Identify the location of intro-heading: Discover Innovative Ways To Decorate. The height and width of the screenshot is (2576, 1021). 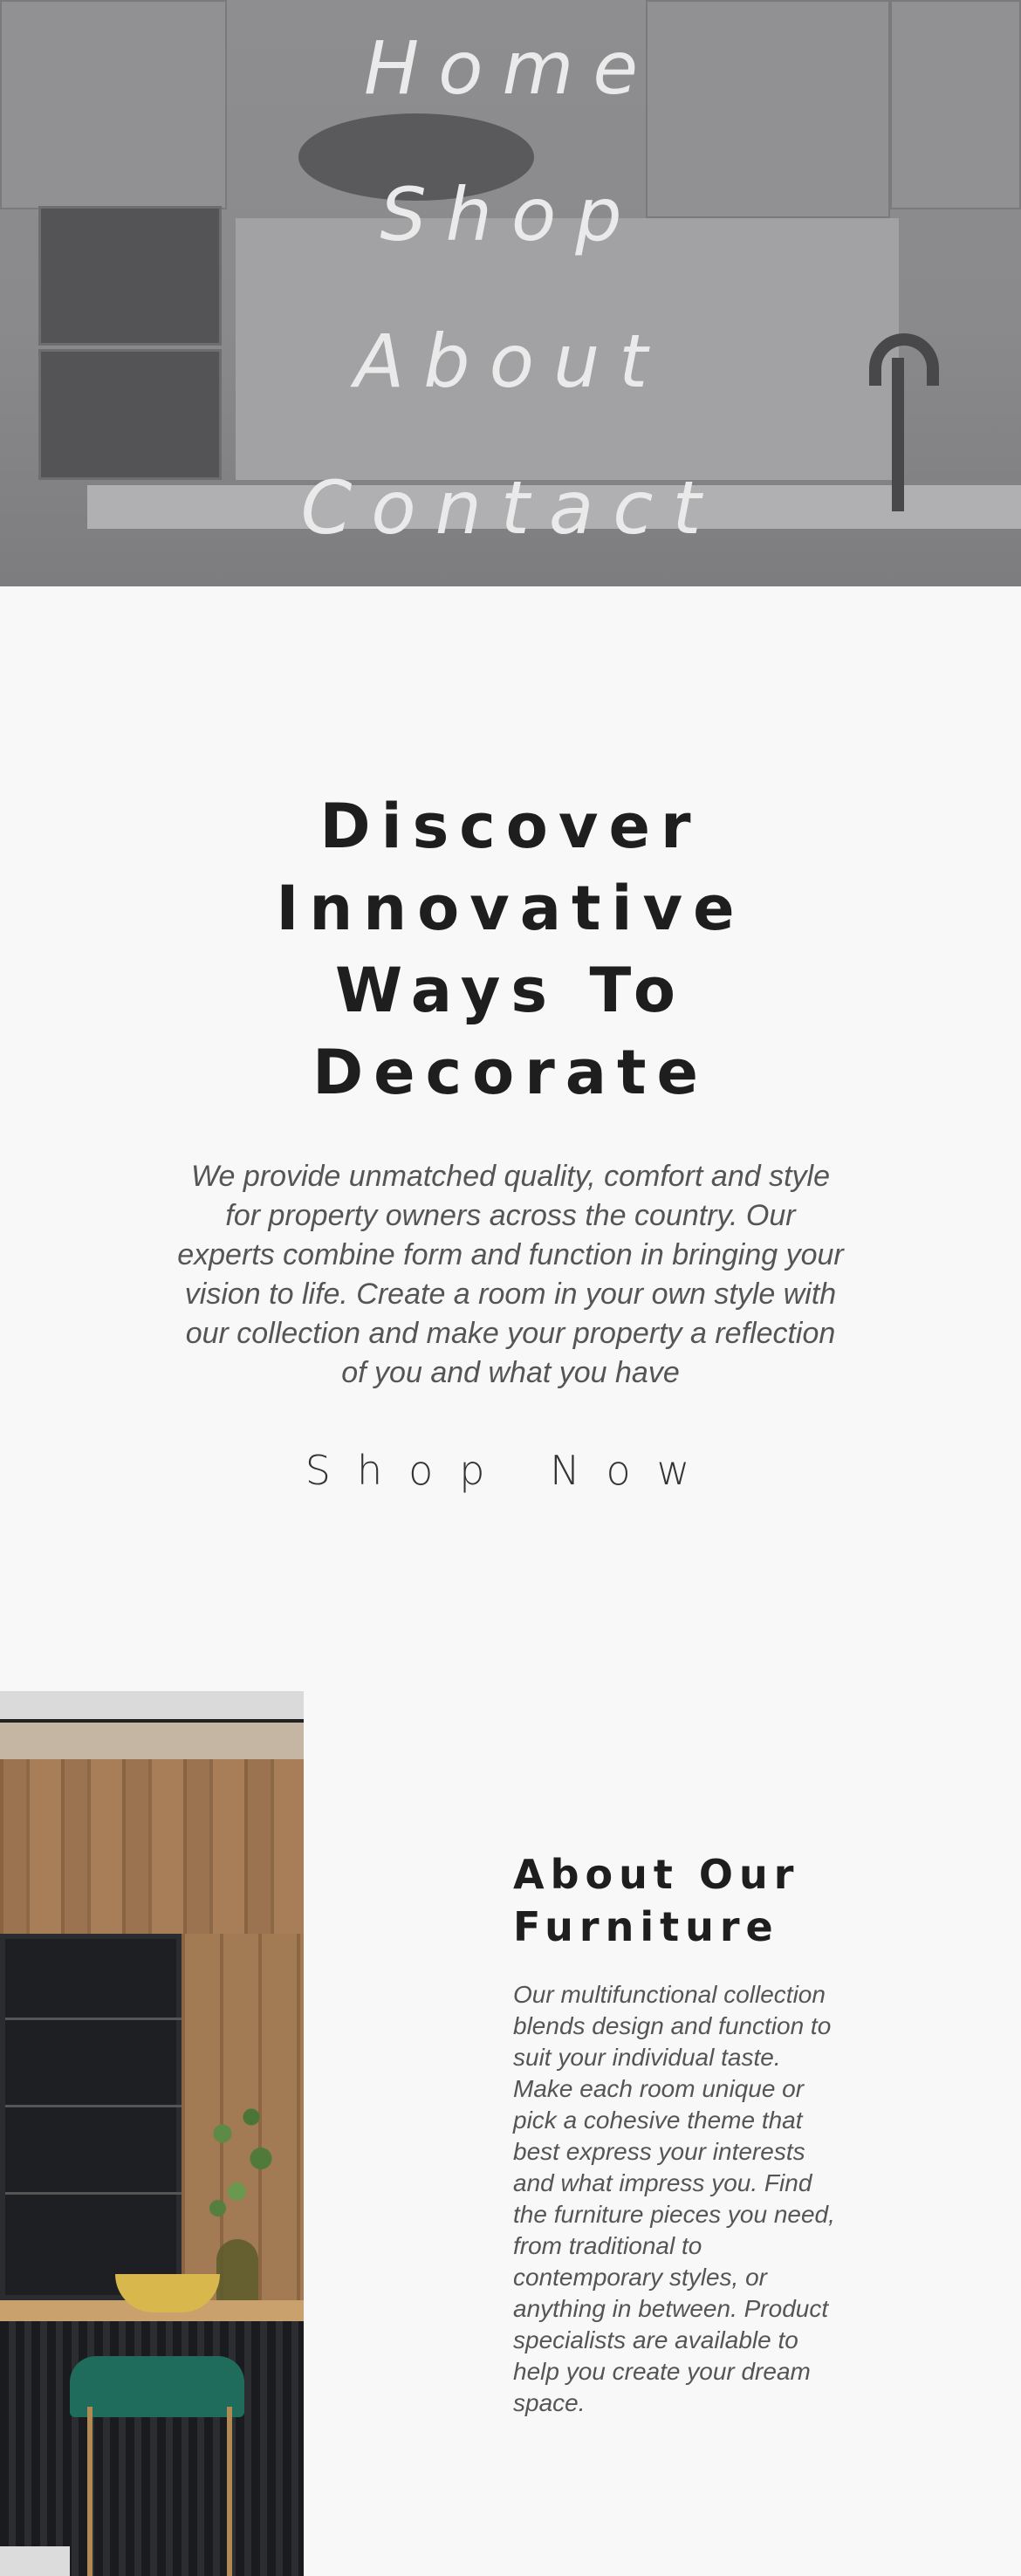
(510, 949).